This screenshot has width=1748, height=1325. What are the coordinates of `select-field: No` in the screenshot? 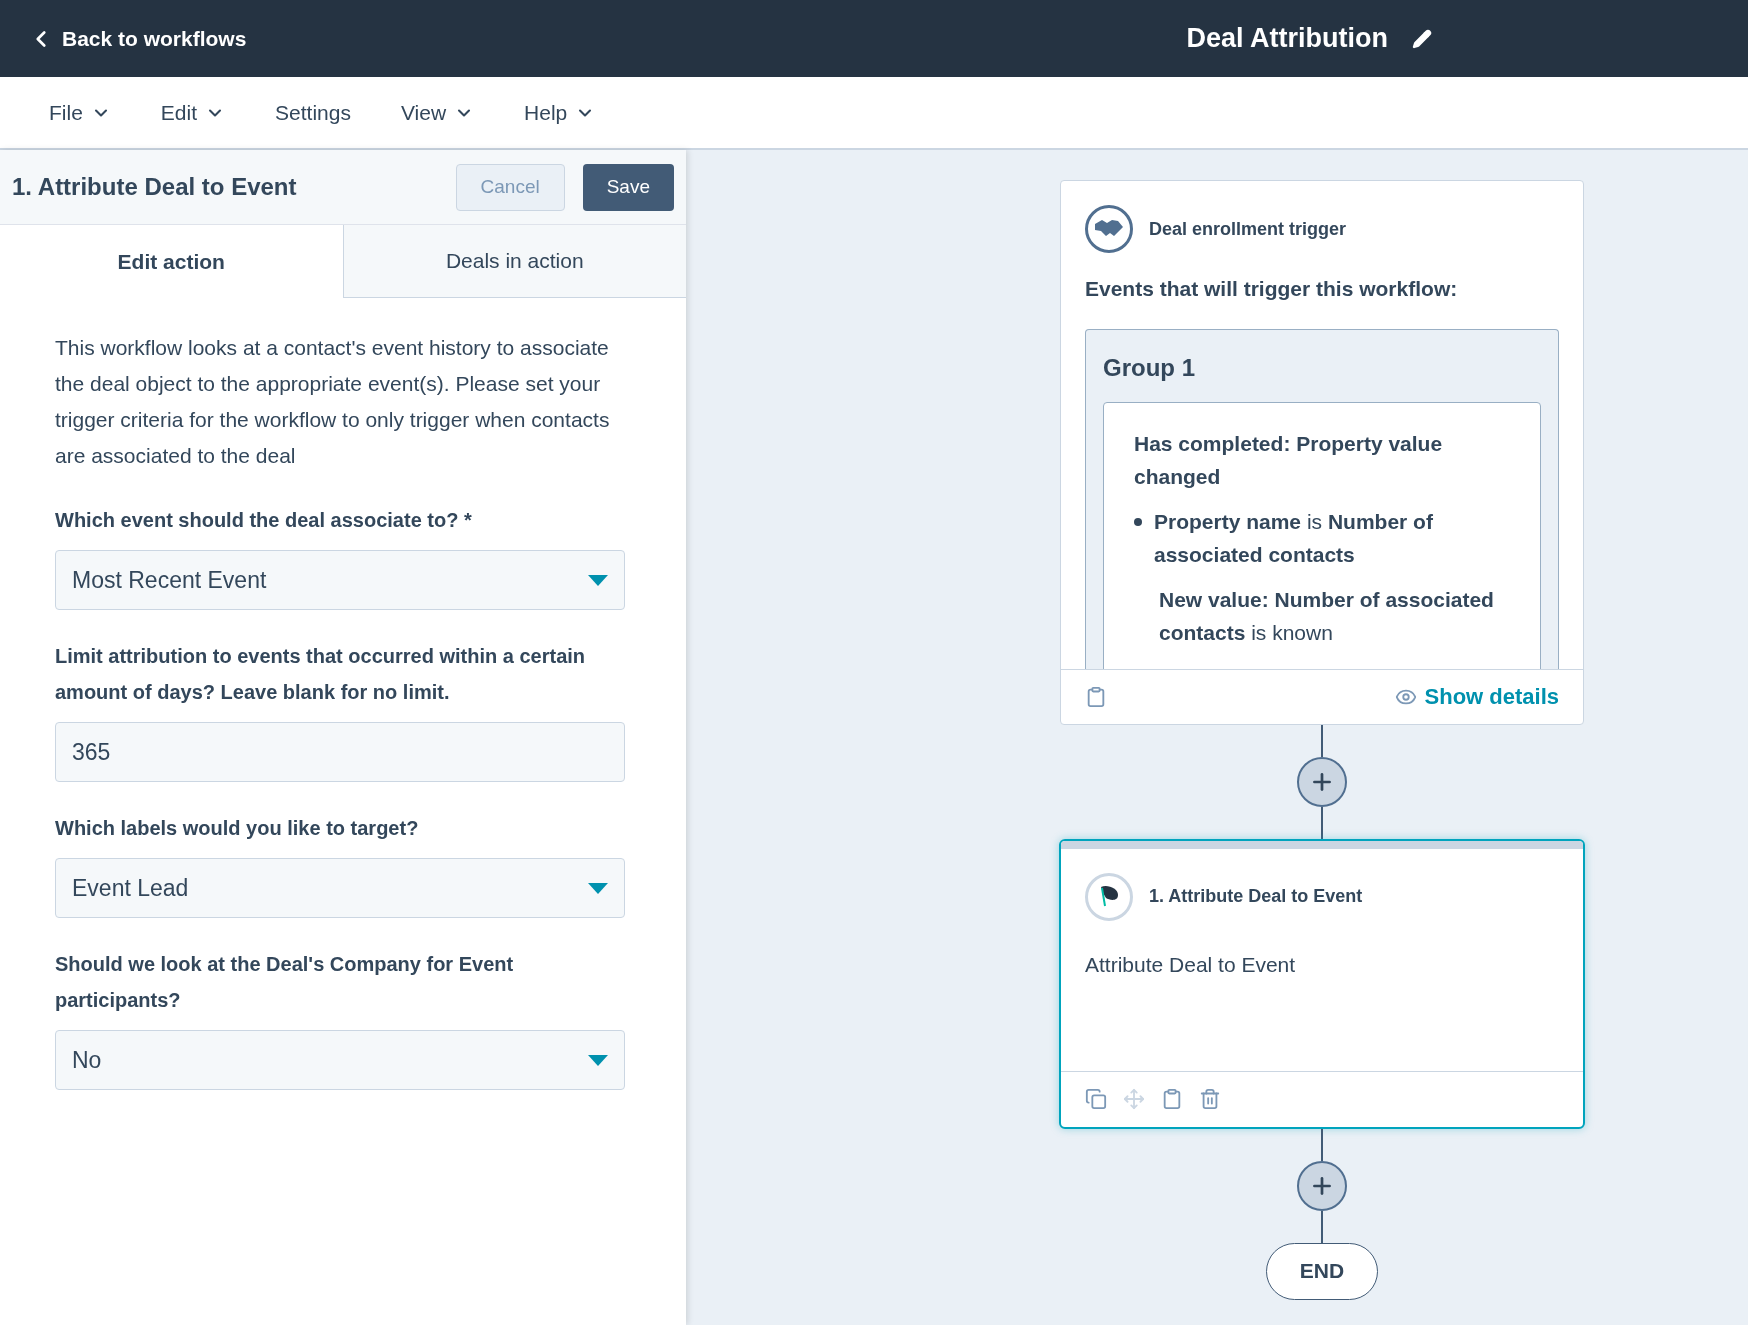 It's located at (340, 1060).